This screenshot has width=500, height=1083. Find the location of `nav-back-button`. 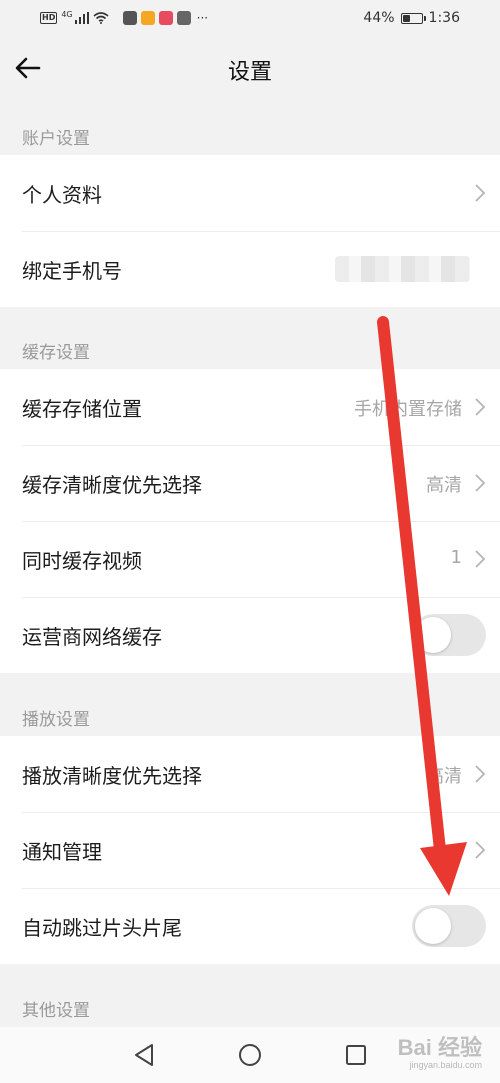

nav-back-button is located at coordinates (144, 1055).